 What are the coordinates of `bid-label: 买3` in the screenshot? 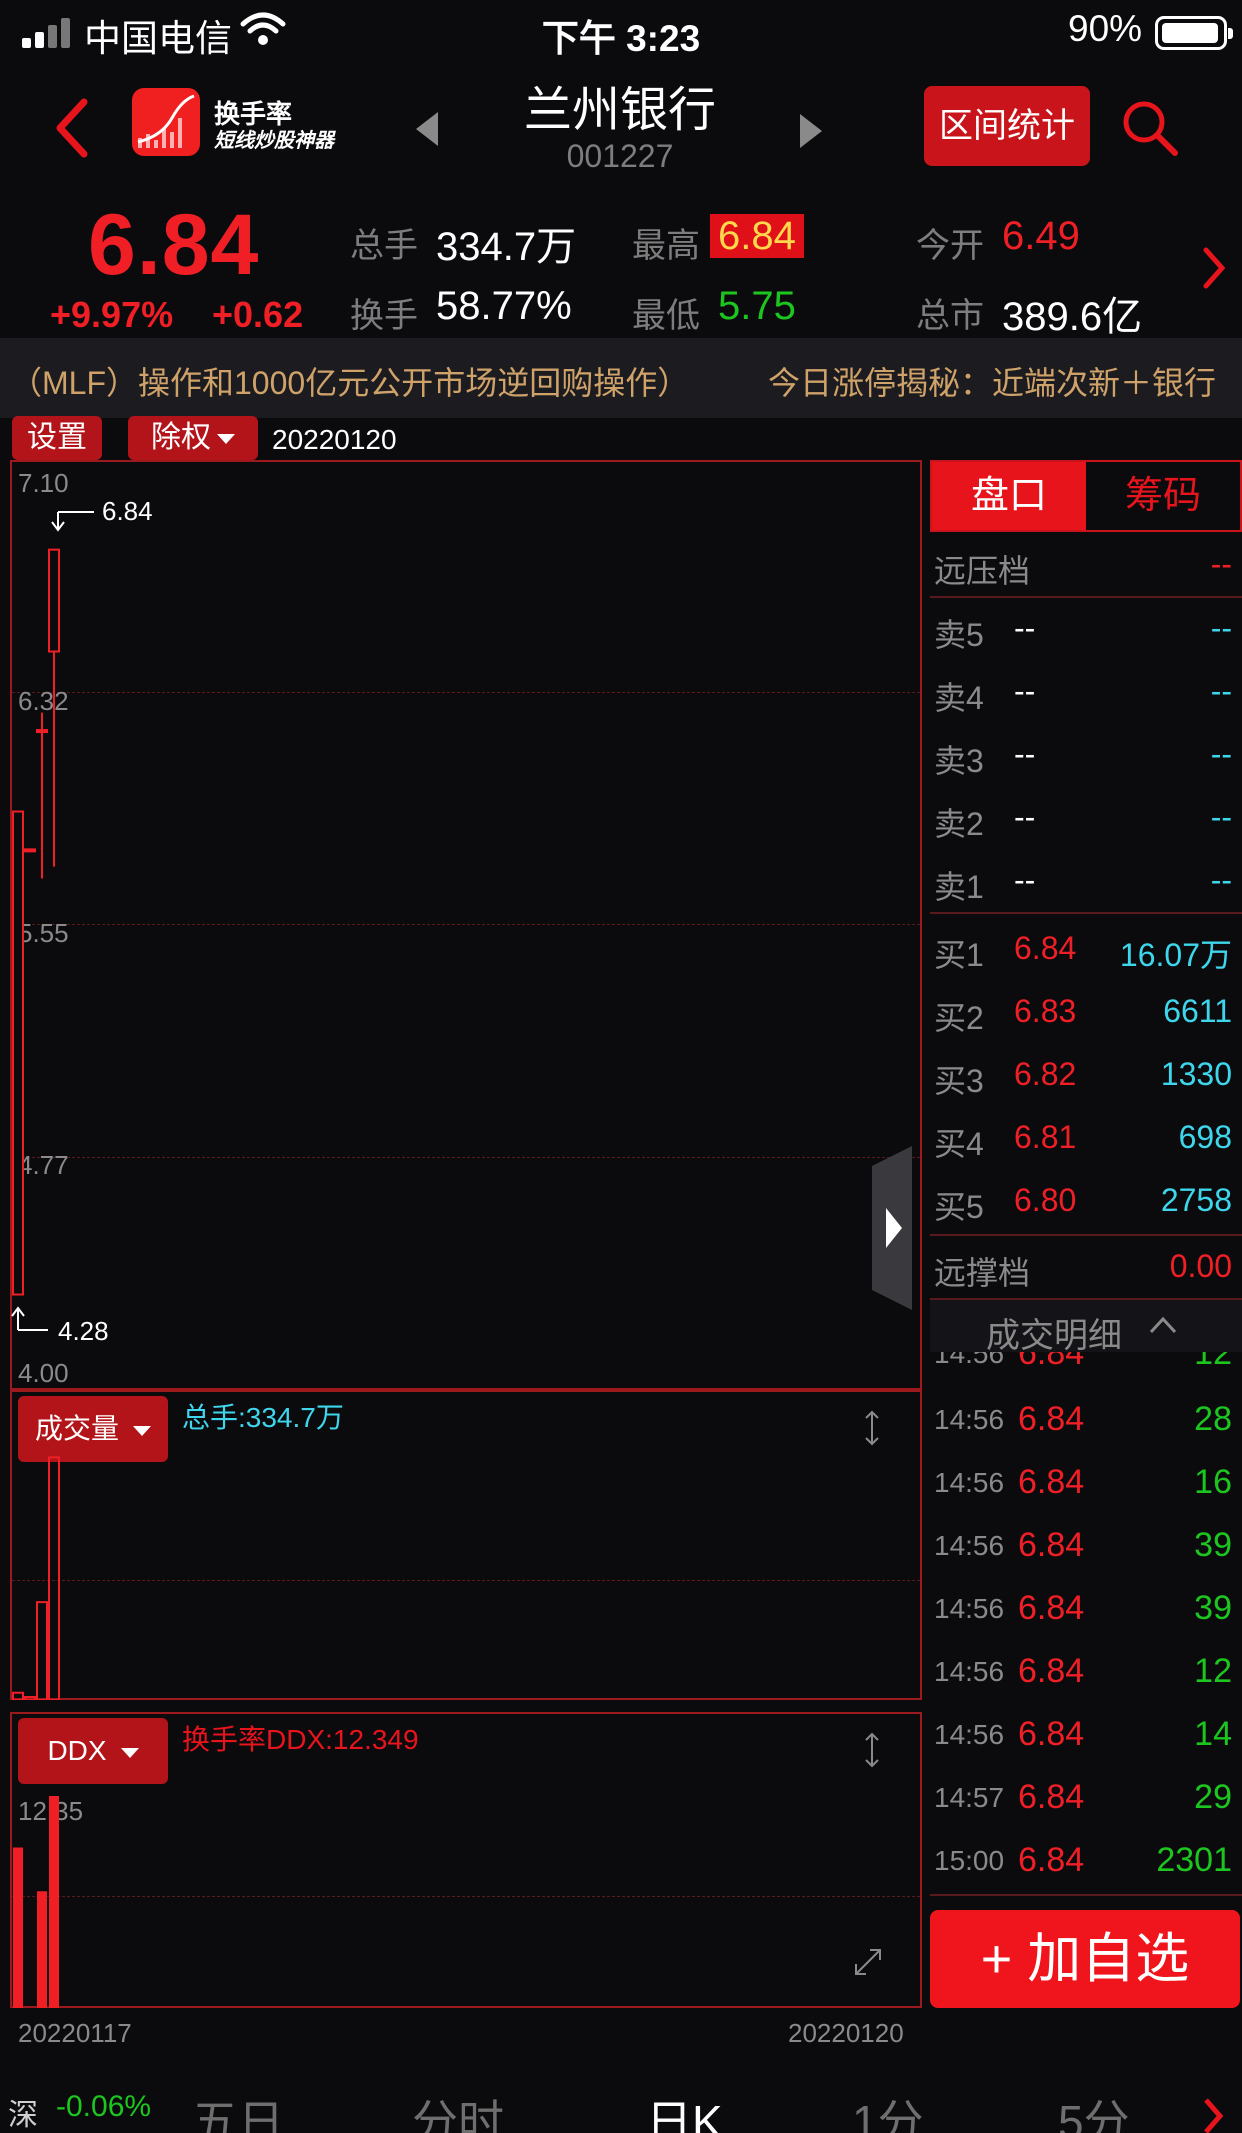 It's located at (959, 1081).